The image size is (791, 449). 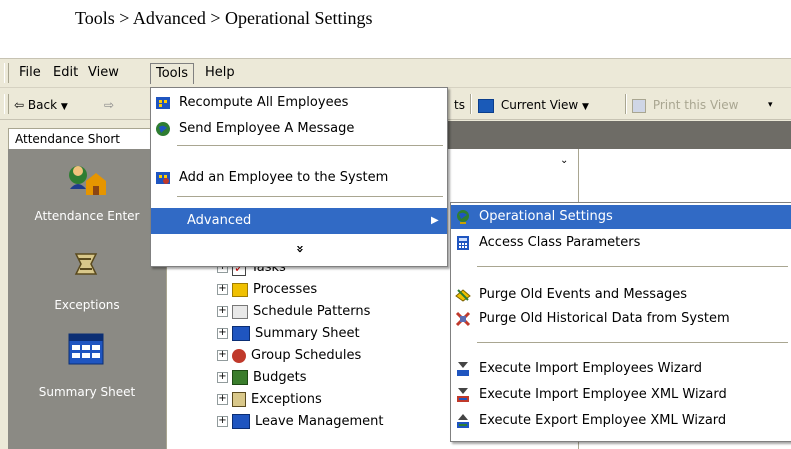 I want to click on tree-item-schedule-patterns: + Schedule Patterns, so click(x=293, y=312).